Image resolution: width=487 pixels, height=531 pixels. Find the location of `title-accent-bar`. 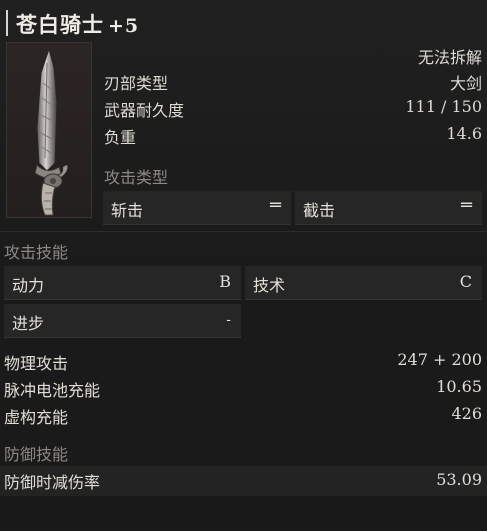

title-accent-bar is located at coordinates (7, 23).